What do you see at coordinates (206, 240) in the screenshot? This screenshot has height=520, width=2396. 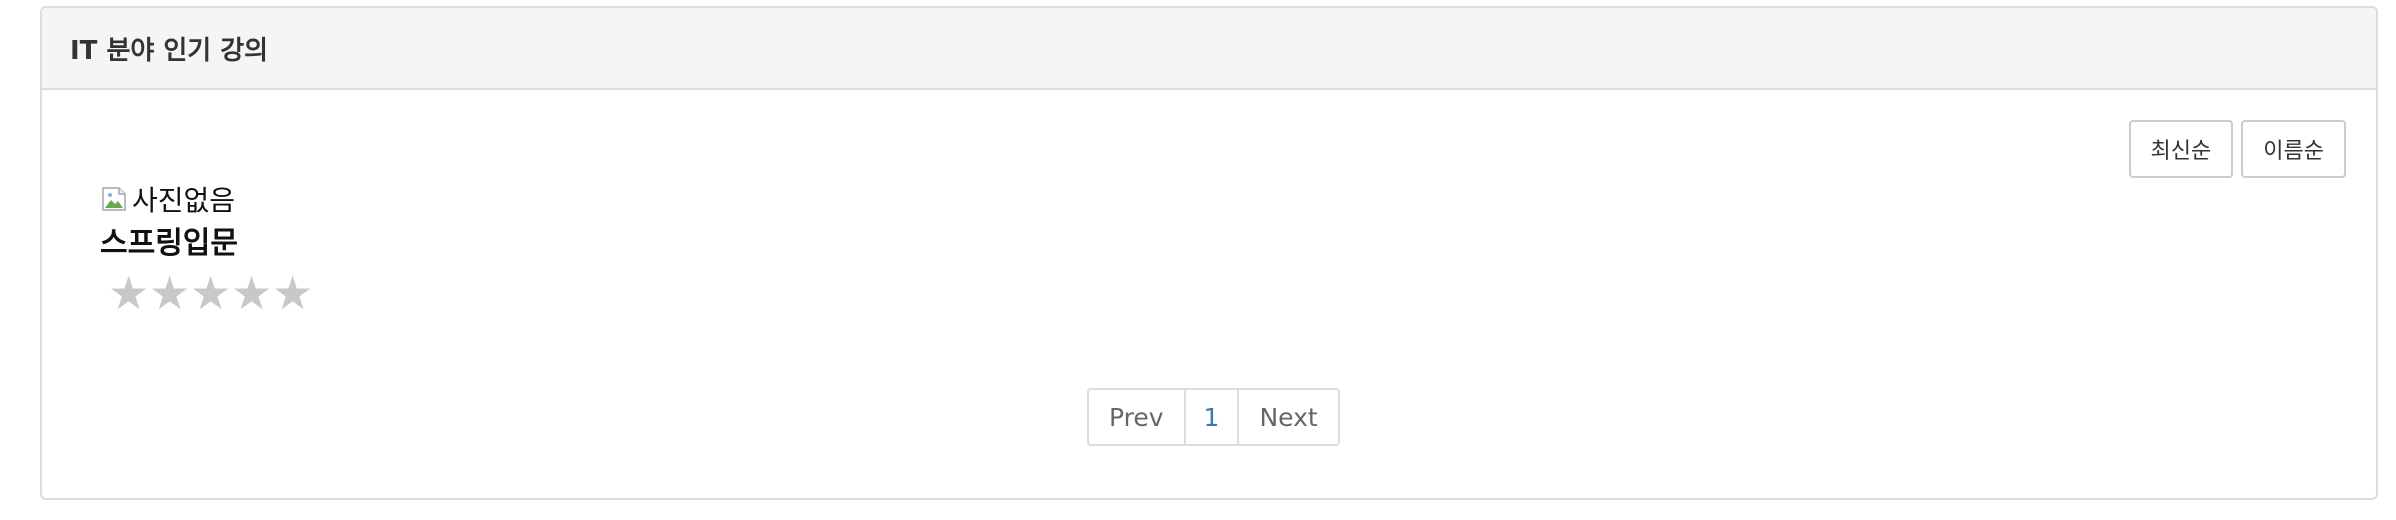 I see `course-title-link: 스프링입문` at bounding box center [206, 240].